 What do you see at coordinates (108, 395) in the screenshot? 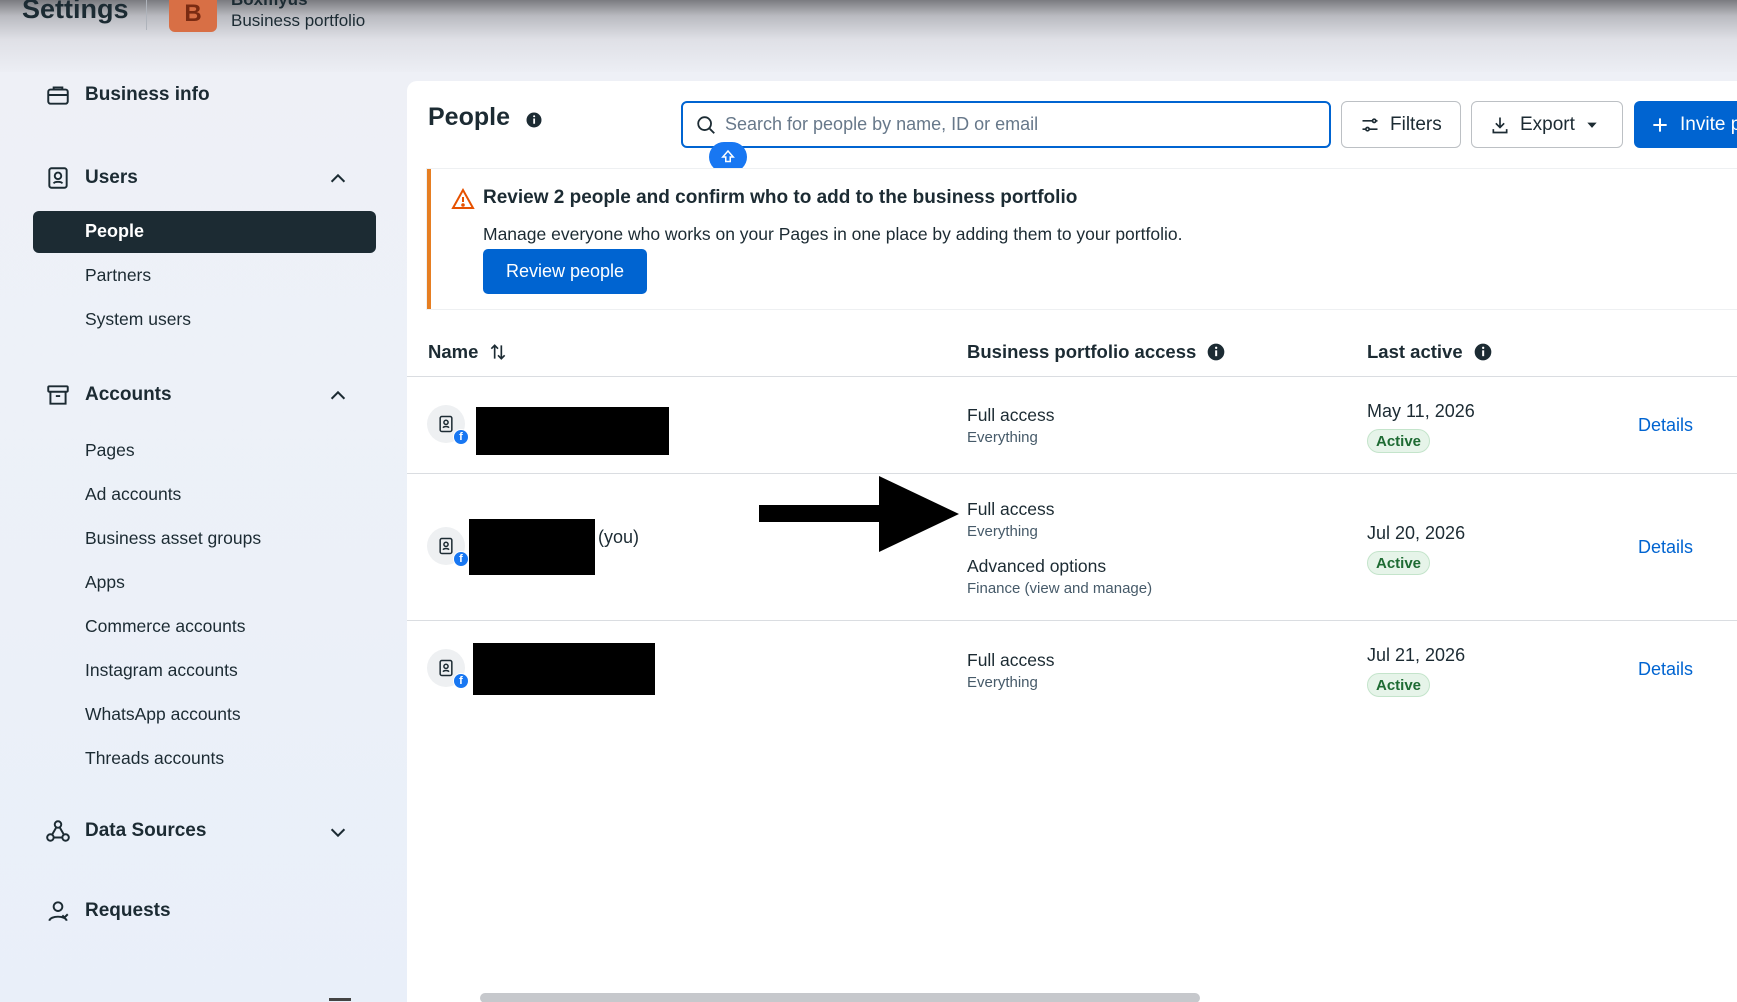
I see `sidebar-section-accounts: Accounts` at bounding box center [108, 395].